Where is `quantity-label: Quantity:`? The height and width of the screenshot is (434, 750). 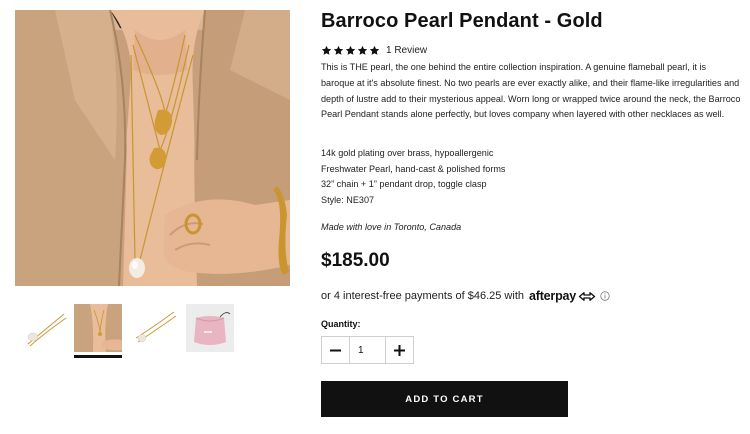
quantity-label: Quantity: is located at coordinates (341, 324).